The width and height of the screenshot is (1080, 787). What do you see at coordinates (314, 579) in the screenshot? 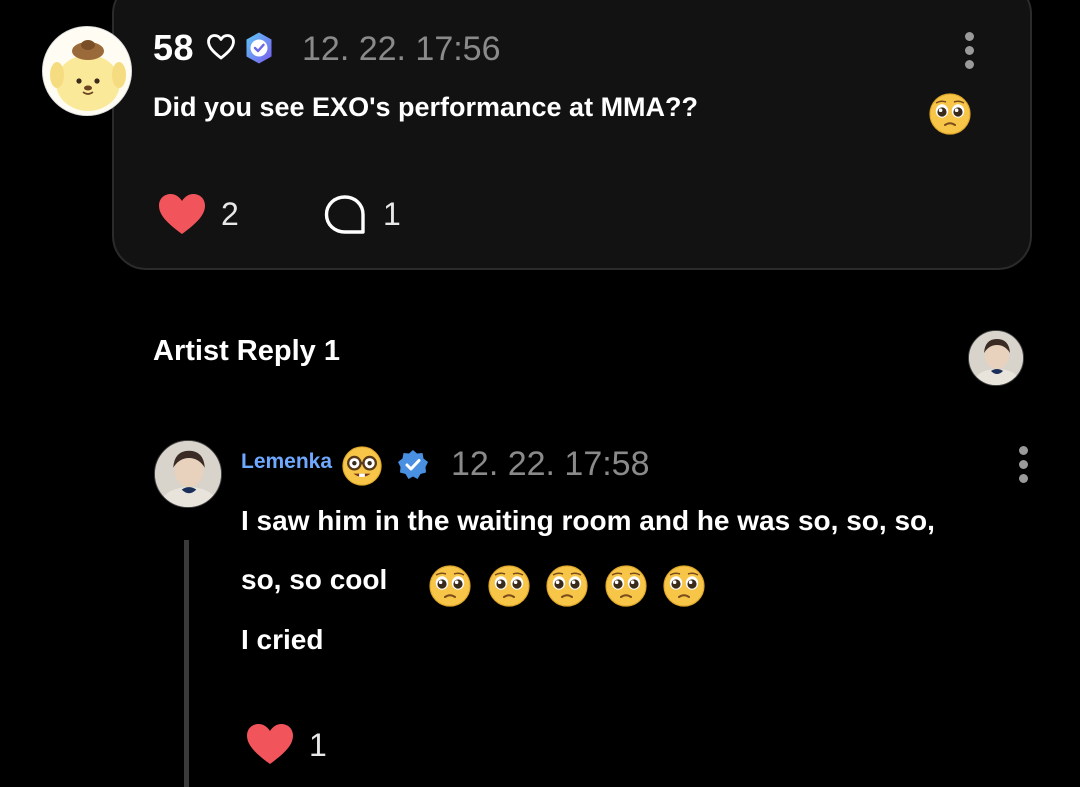
I see `reply-text-line: so, so cool` at bounding box center [314, 579].